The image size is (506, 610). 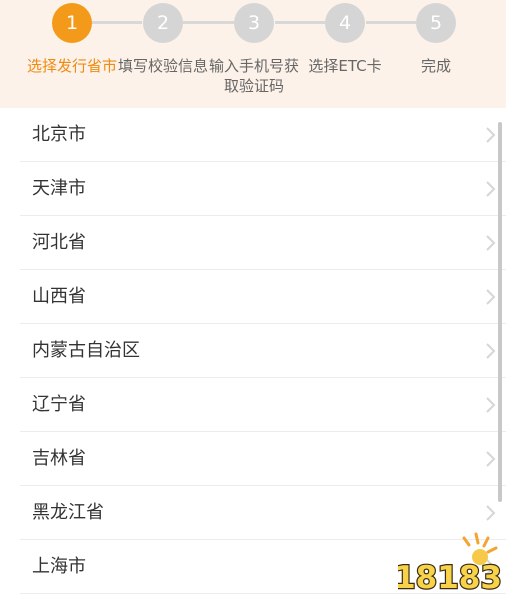 I want to click on step-3-label: 输入手机号获取验证码, so click(x=253, y=76).